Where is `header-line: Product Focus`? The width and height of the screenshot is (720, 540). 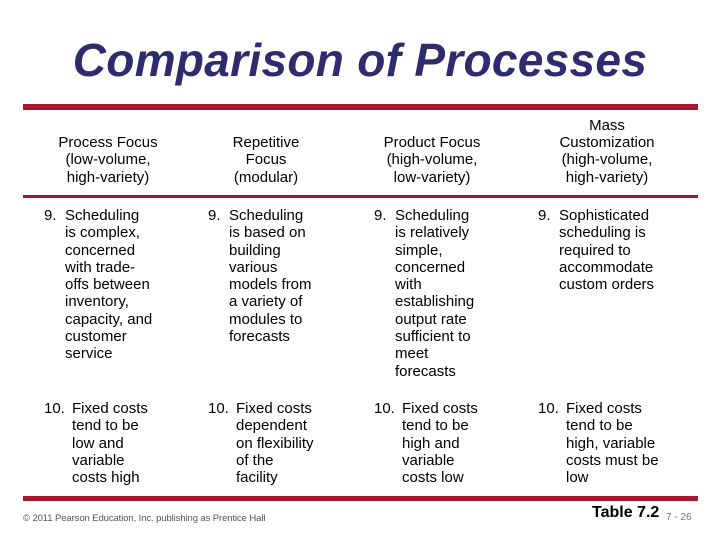
header-line: Product Focus is located at coordinates (432, 143).